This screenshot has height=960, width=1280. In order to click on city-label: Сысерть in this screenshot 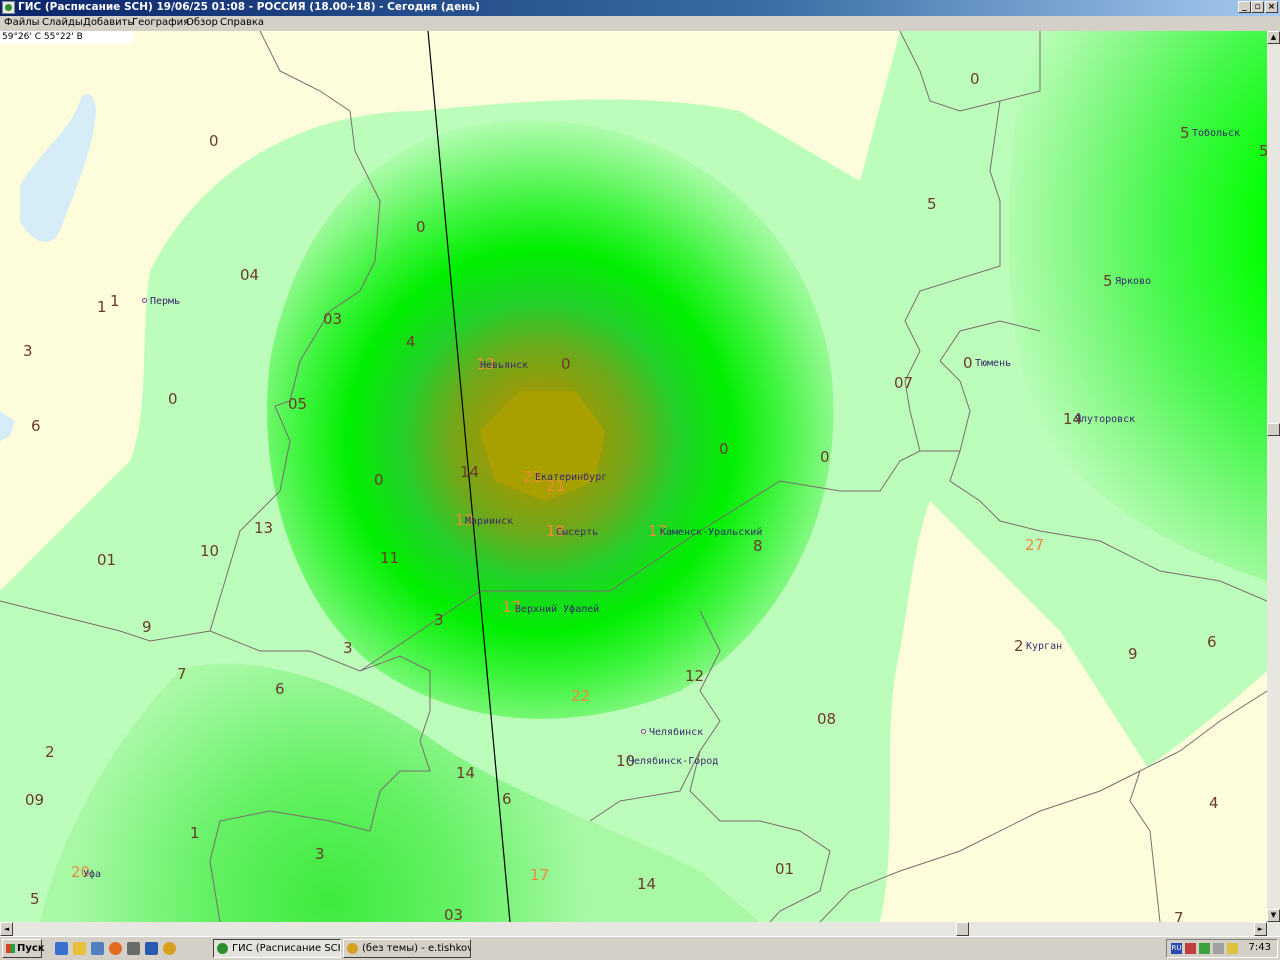, I will do `click(577, 533)`.